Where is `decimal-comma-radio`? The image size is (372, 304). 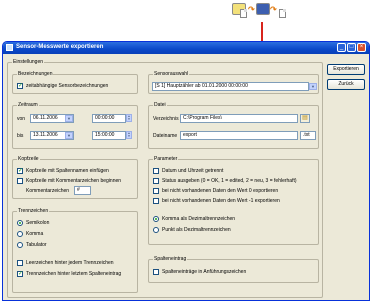 decimal-comma-radio is located at coordinates (156, 219).